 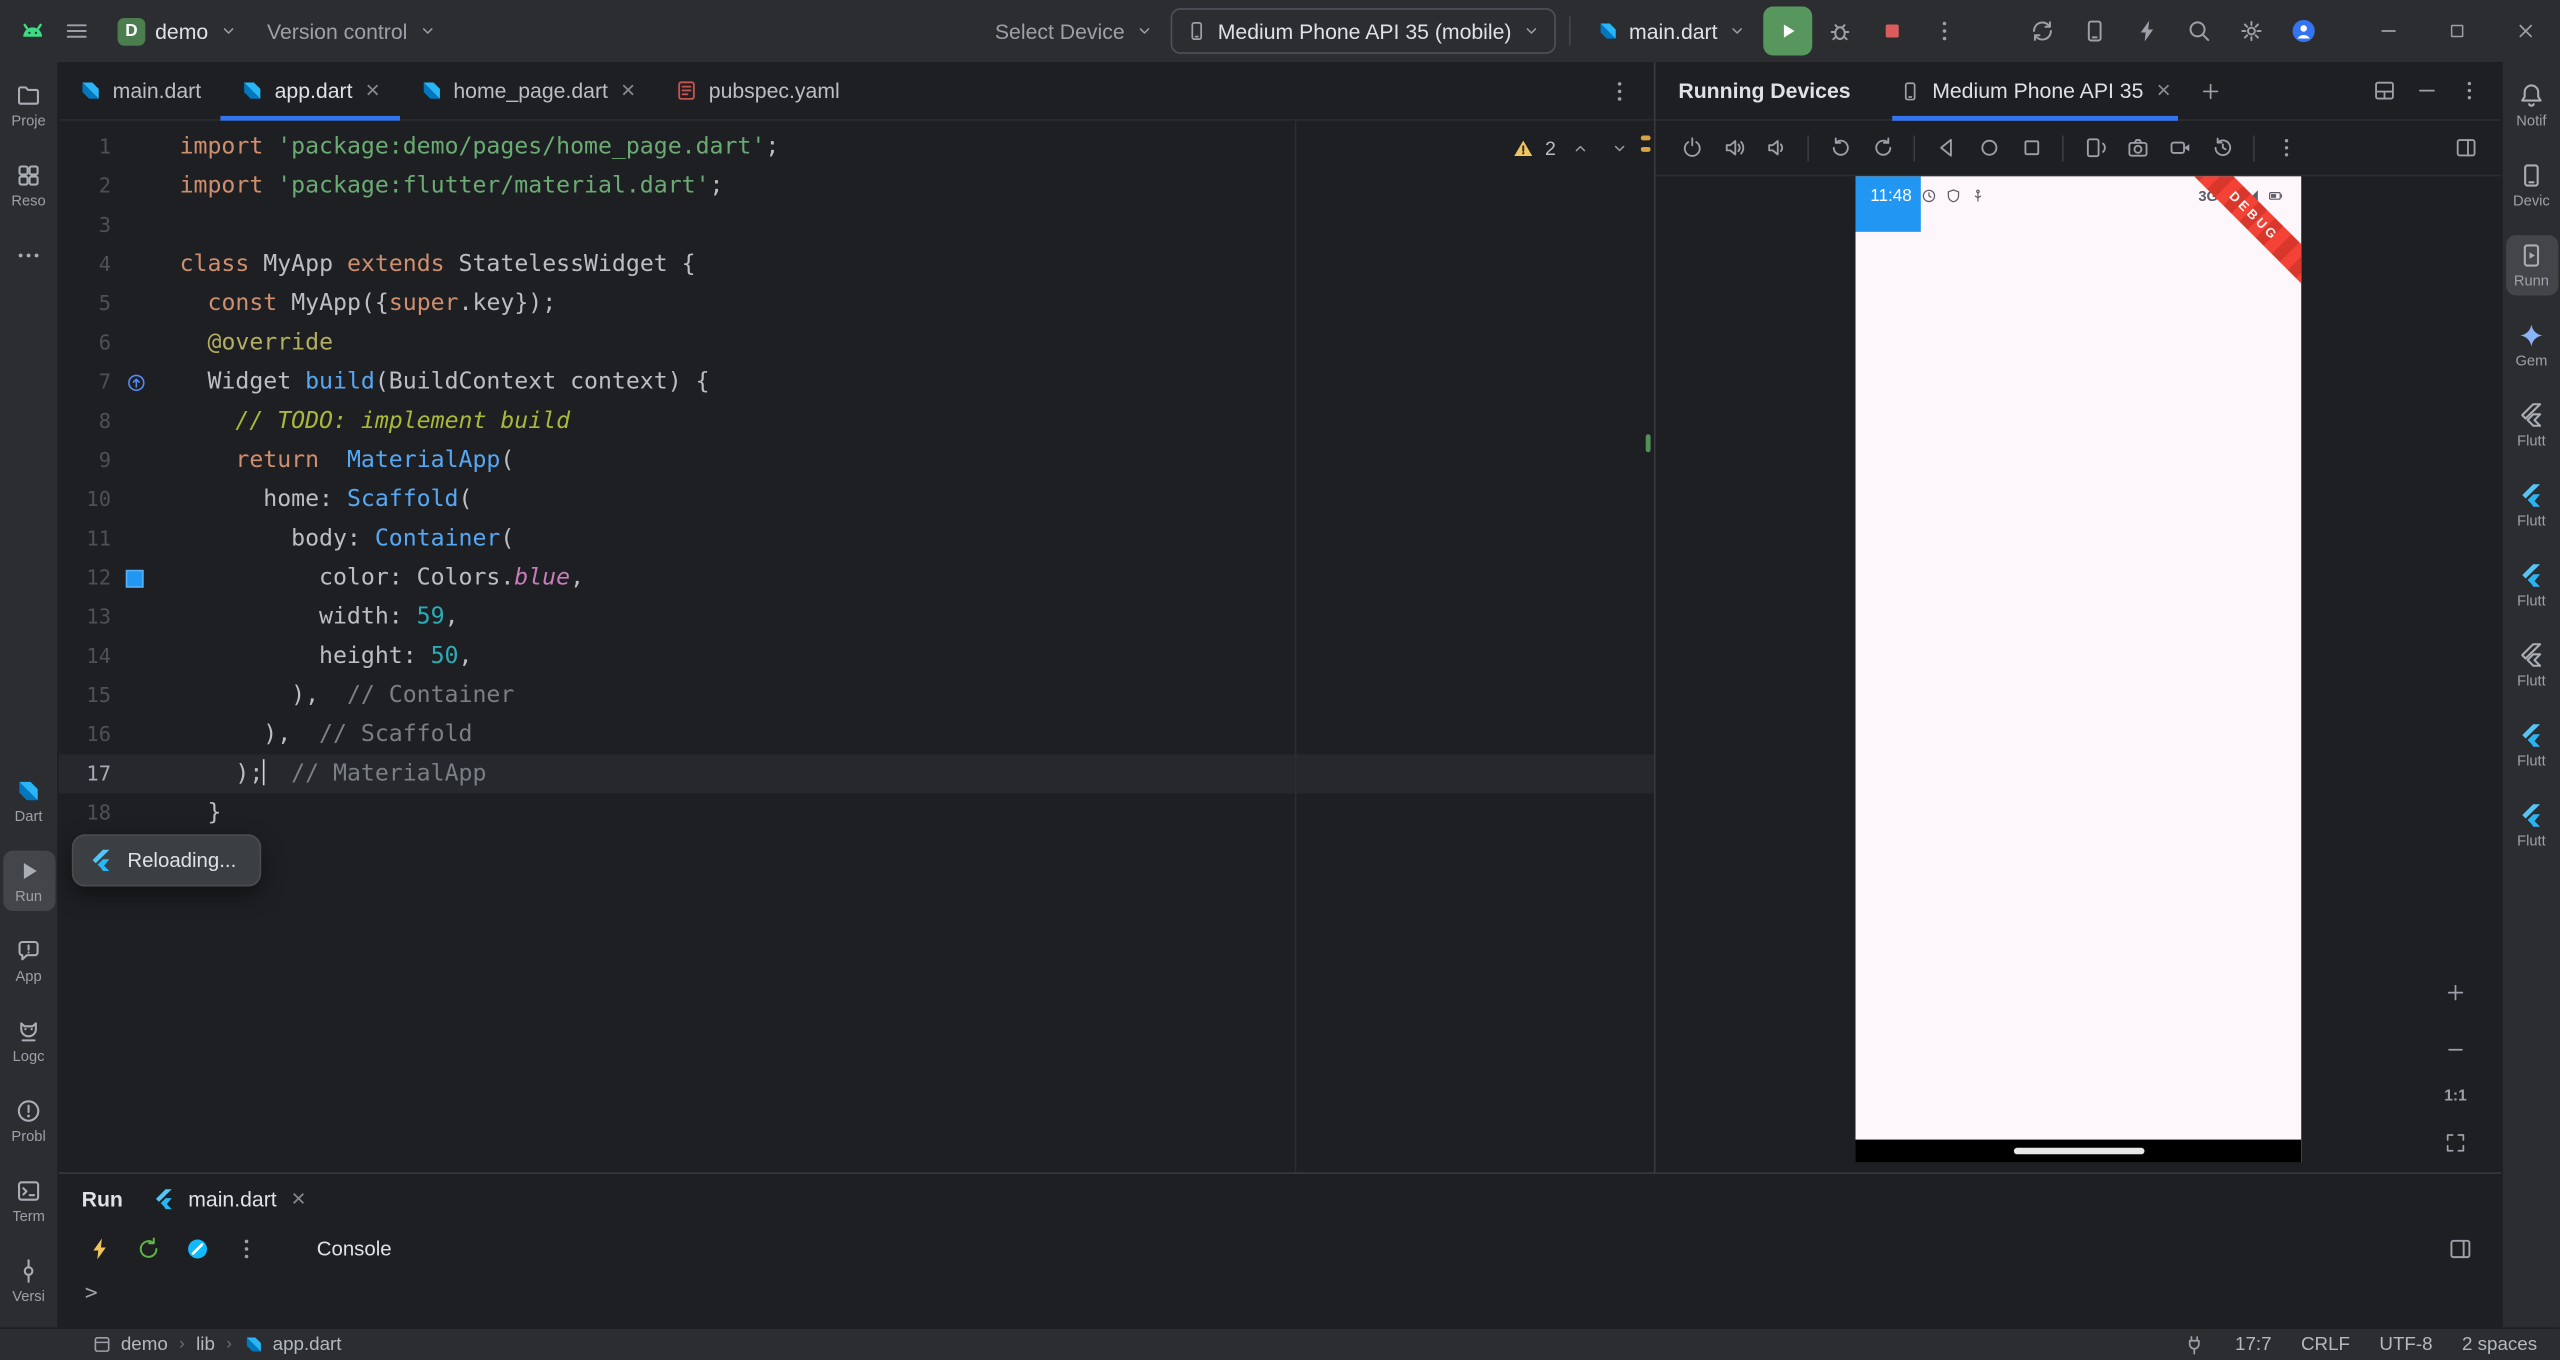 What do you see at coordinates (352, 31) in the screenshot?
I see `vcs-widget: Version control` at bounding box center [352, 31].